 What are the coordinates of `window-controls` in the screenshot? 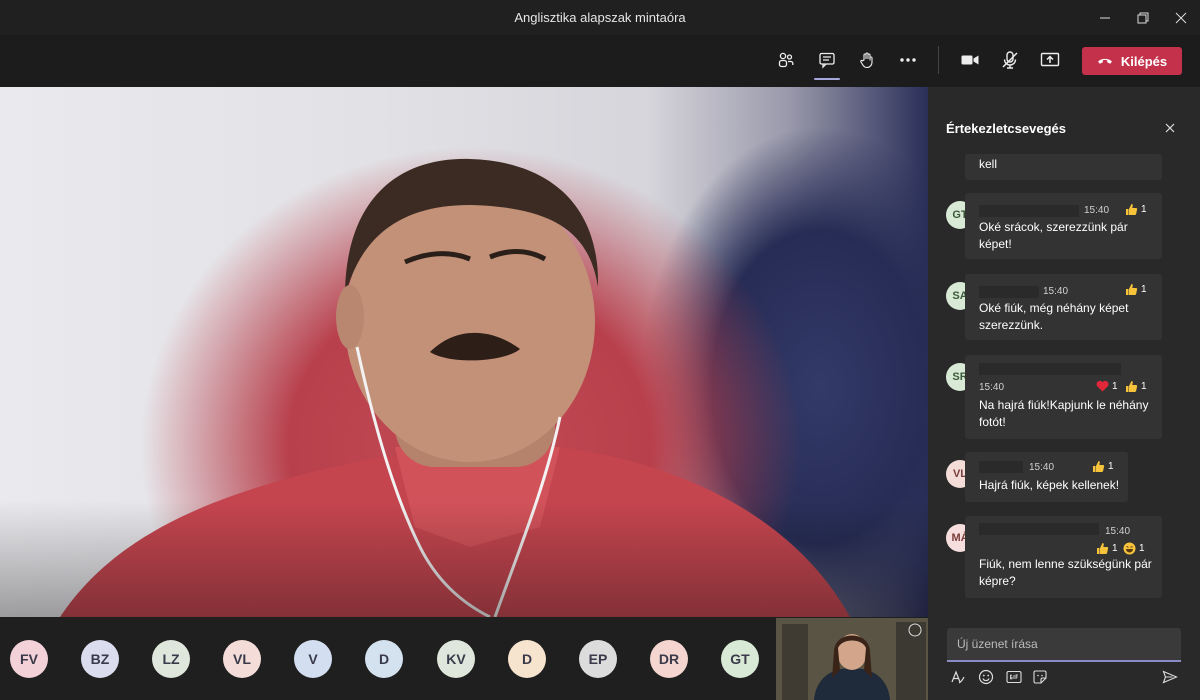 It's located at (1143, 17).